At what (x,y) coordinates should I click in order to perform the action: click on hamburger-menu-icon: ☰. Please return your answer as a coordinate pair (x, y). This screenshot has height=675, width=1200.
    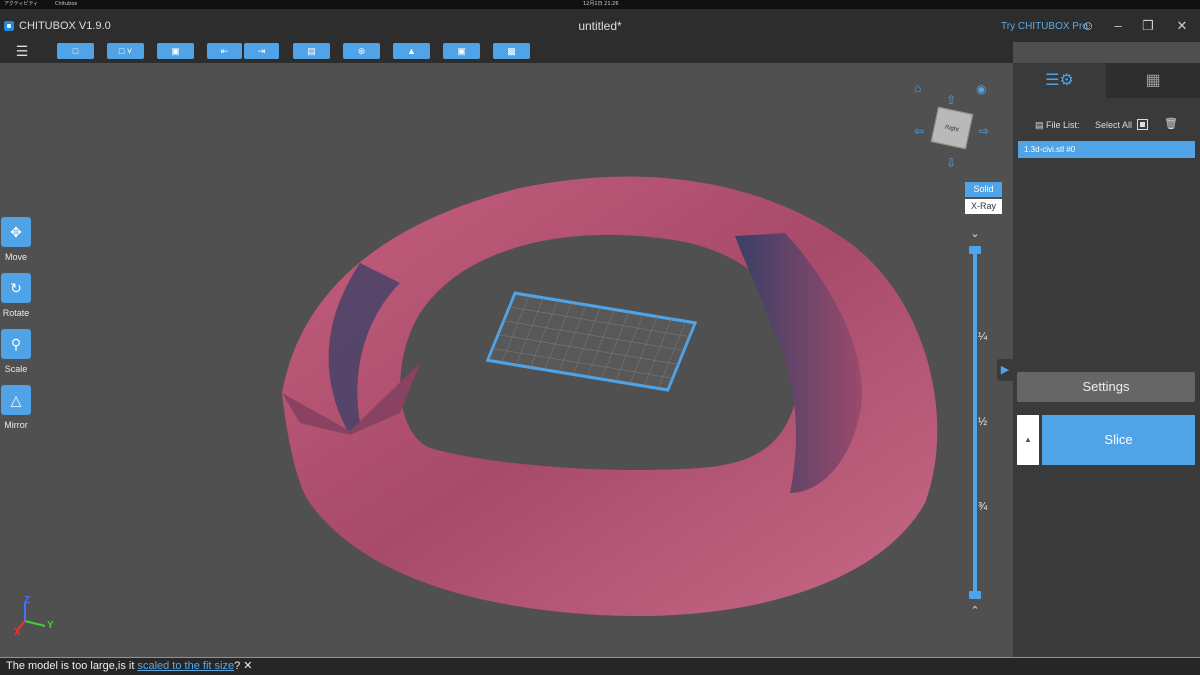
    Looking at the image, I should click on (22, 51).